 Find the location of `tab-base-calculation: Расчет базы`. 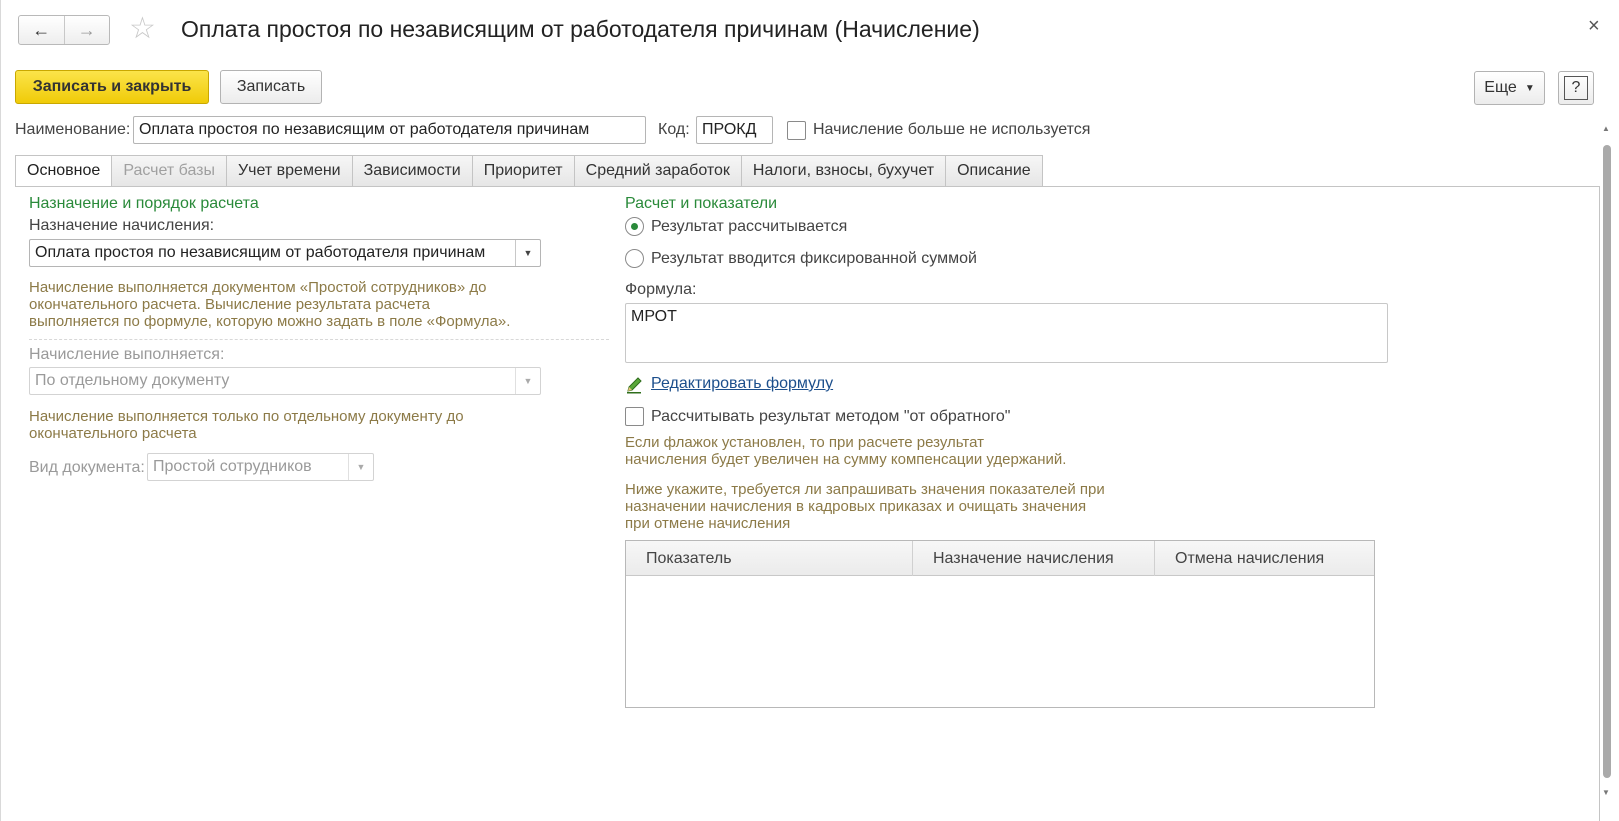

tab-base-calculation: Расчет базы is located at coordinates (169, 171).